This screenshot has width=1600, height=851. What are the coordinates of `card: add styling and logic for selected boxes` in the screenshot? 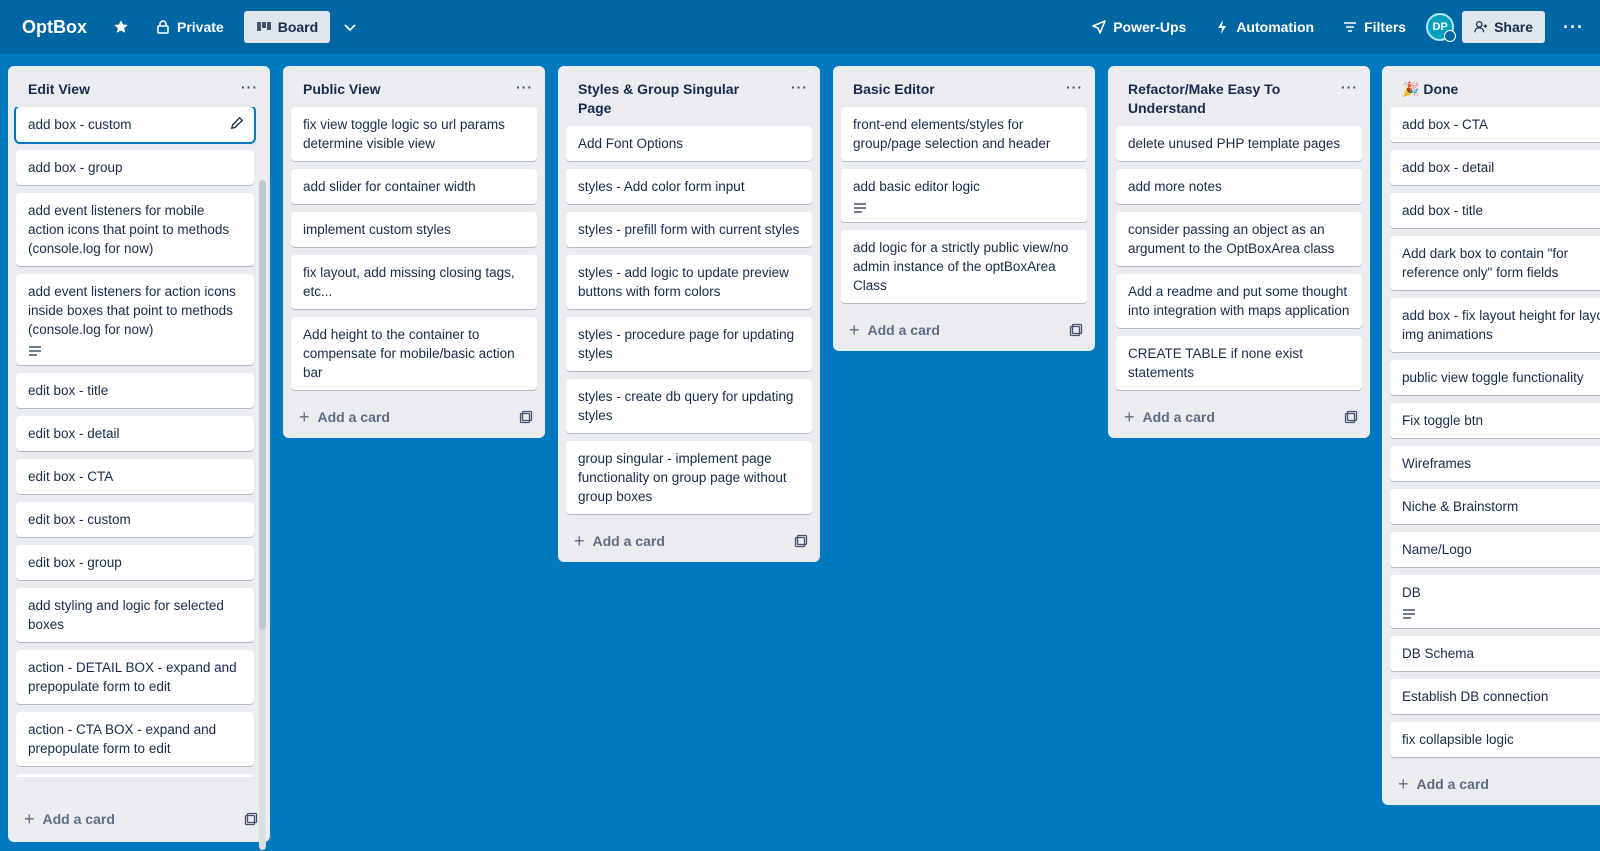 It's located at (135, 615).